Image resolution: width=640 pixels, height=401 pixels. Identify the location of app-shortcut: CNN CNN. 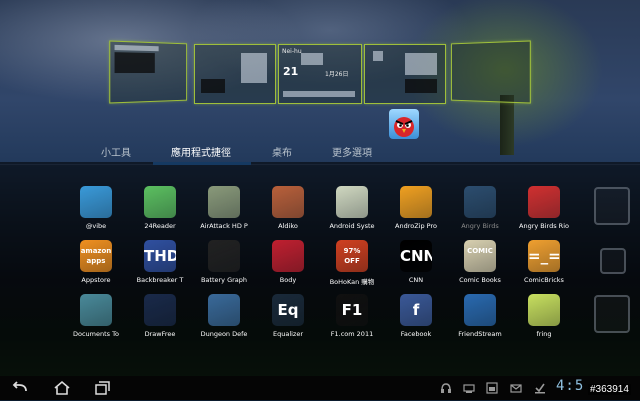
(416, 263).